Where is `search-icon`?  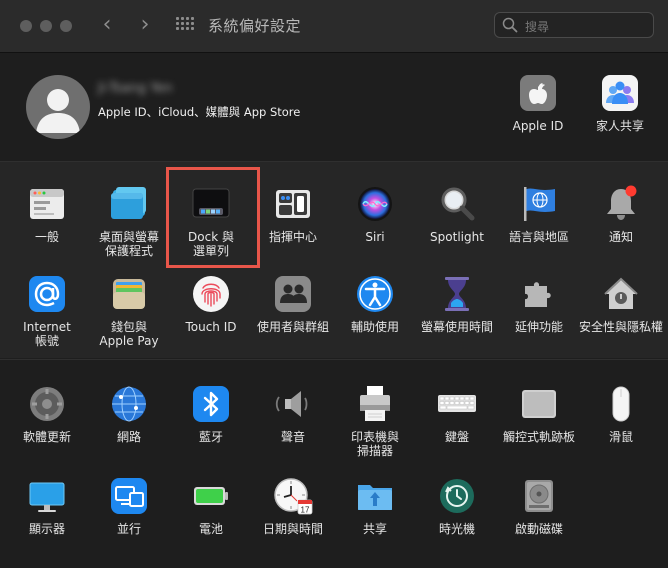 search-icon is located at coordinates (510, 25).